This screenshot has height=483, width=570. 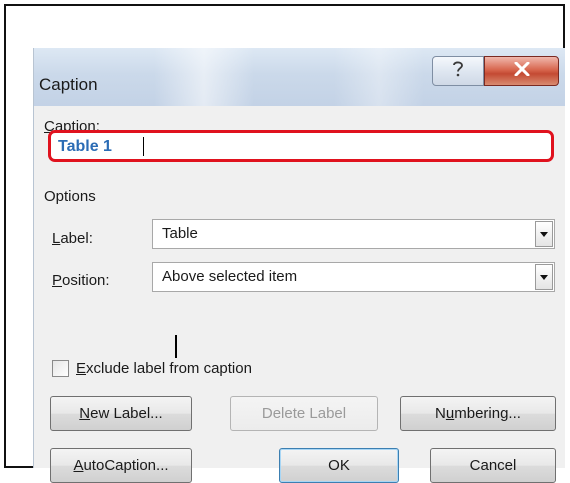 What do you see at coordinates (204, 77) in the screenshot?
I see `title-bar-glare` at bounding box center [204, 77].